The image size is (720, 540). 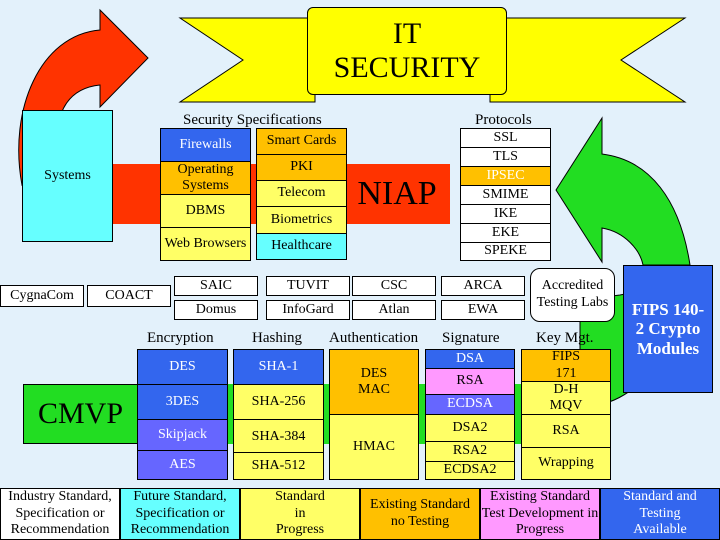 I want to click on lab-arca: ARCA, so click(x=483, y=286).